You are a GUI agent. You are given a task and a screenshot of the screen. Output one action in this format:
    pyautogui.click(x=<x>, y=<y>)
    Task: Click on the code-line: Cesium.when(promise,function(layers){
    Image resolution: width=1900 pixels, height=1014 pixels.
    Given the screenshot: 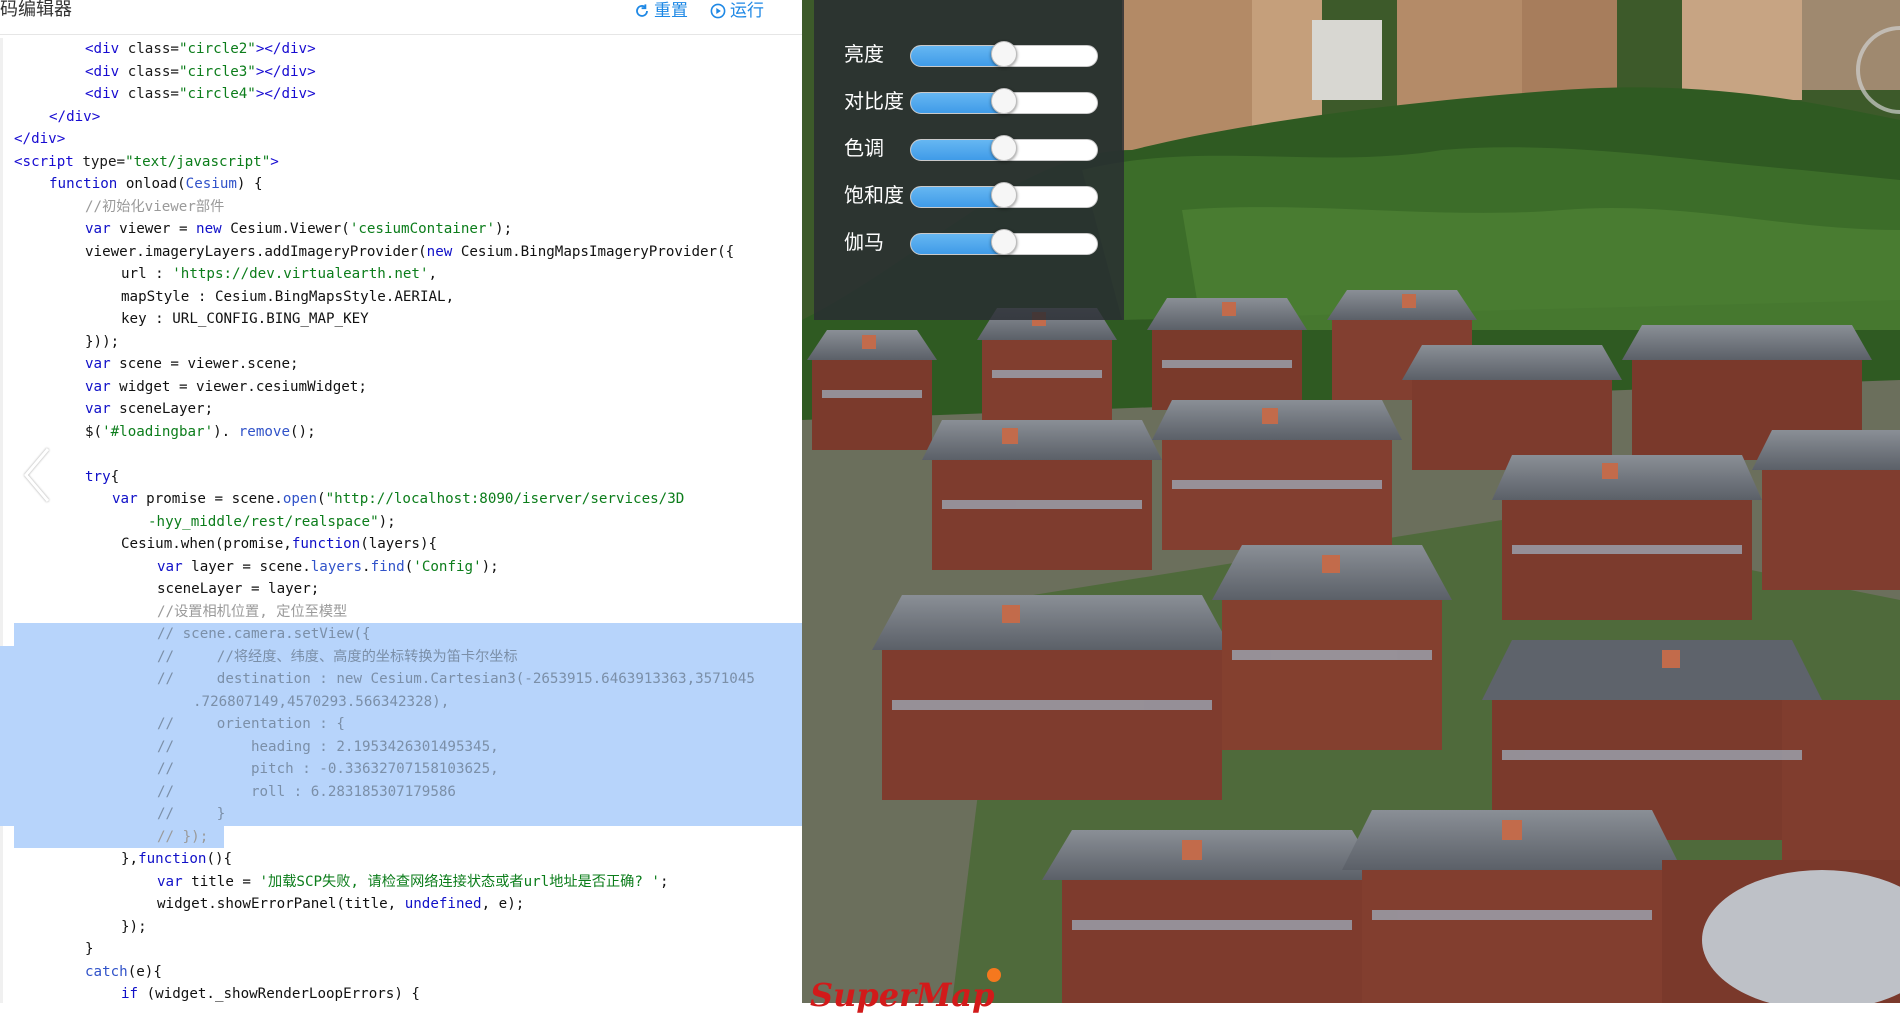 What is the action you would take?
    pyautogui.click(x=401, y=544)
    